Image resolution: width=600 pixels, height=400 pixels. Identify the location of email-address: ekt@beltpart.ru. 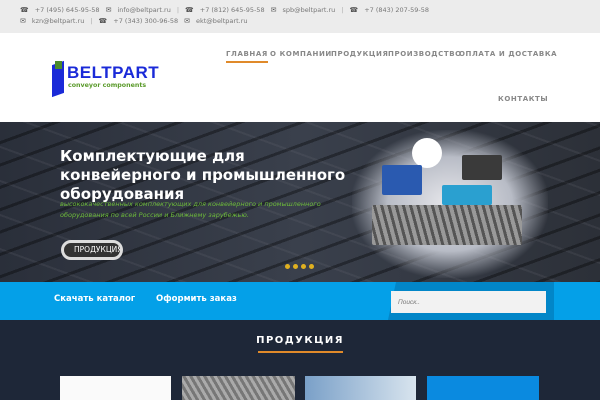
(221, 21).